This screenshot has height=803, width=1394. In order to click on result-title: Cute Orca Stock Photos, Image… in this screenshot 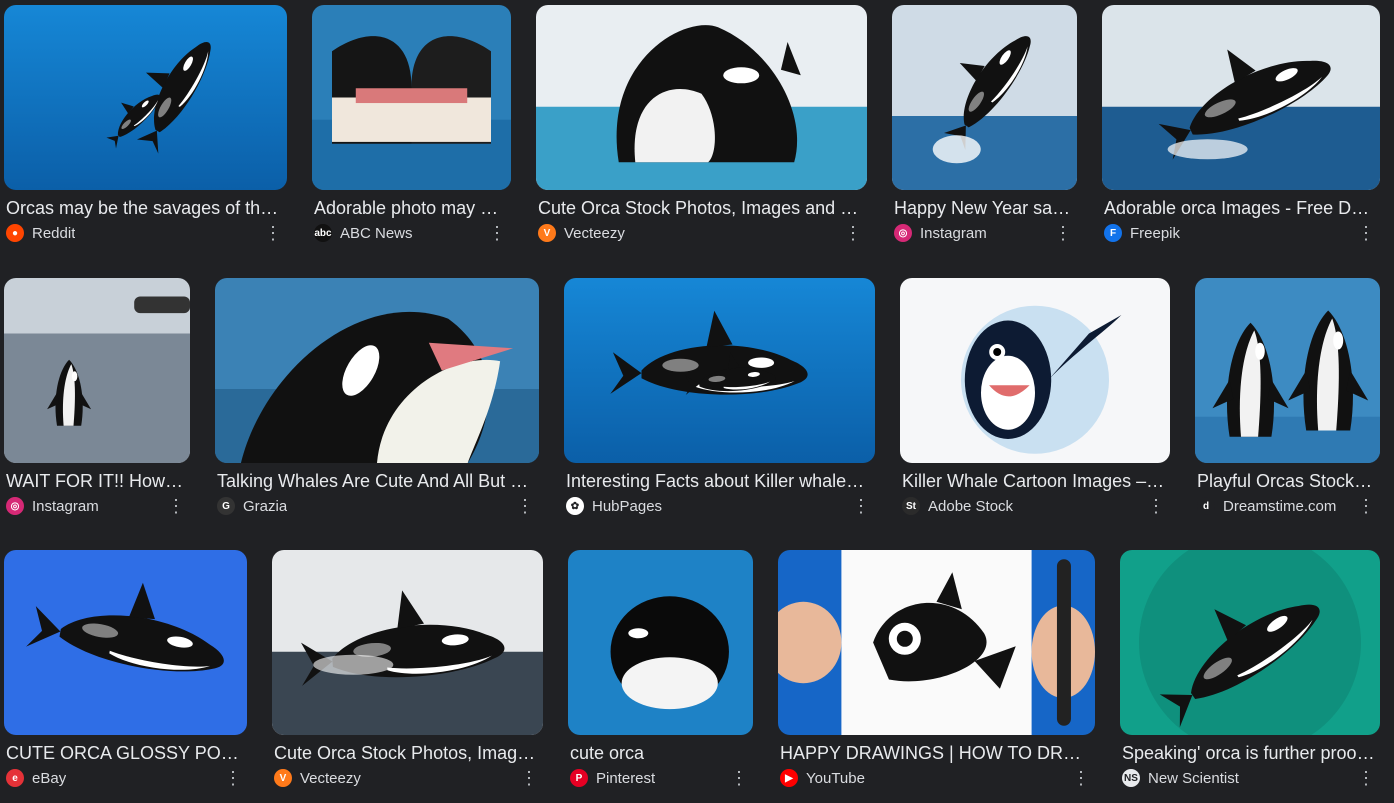, I will do `click(406, 753)`.